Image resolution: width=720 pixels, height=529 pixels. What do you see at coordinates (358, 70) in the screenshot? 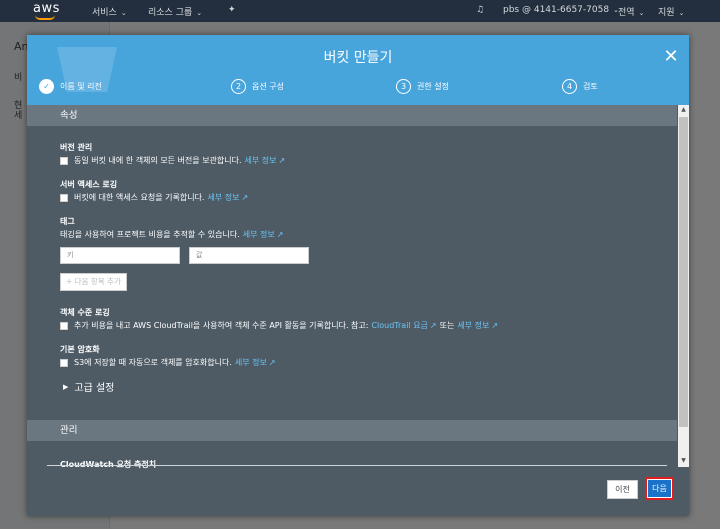
I see `modal-header: 버킷 만들기 ✕ ✓ 이름 및 리전 2 옵션 구성 3 권한 설정 4 검토` at bounding box center [358, 70].